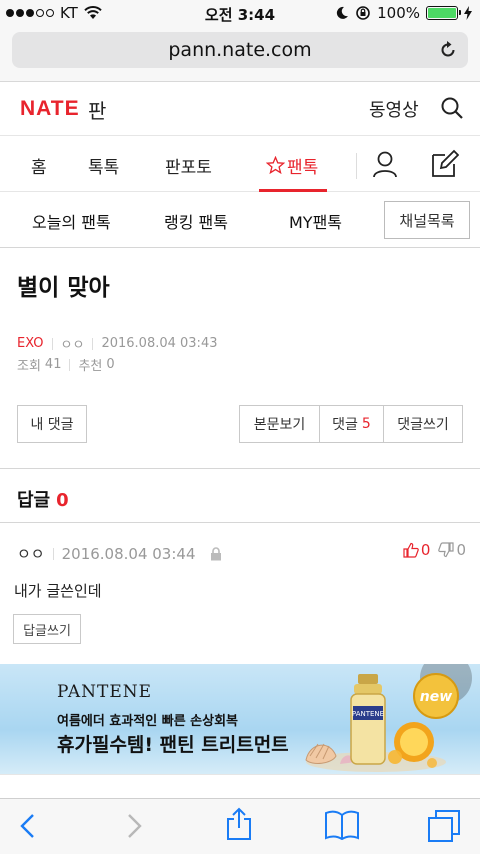 Image resolution: width=480 pixels, height=854 pixels. Describe the element at coordinates (90, 366) in the screenshot. I see `recommend-label: 추천` at that location.